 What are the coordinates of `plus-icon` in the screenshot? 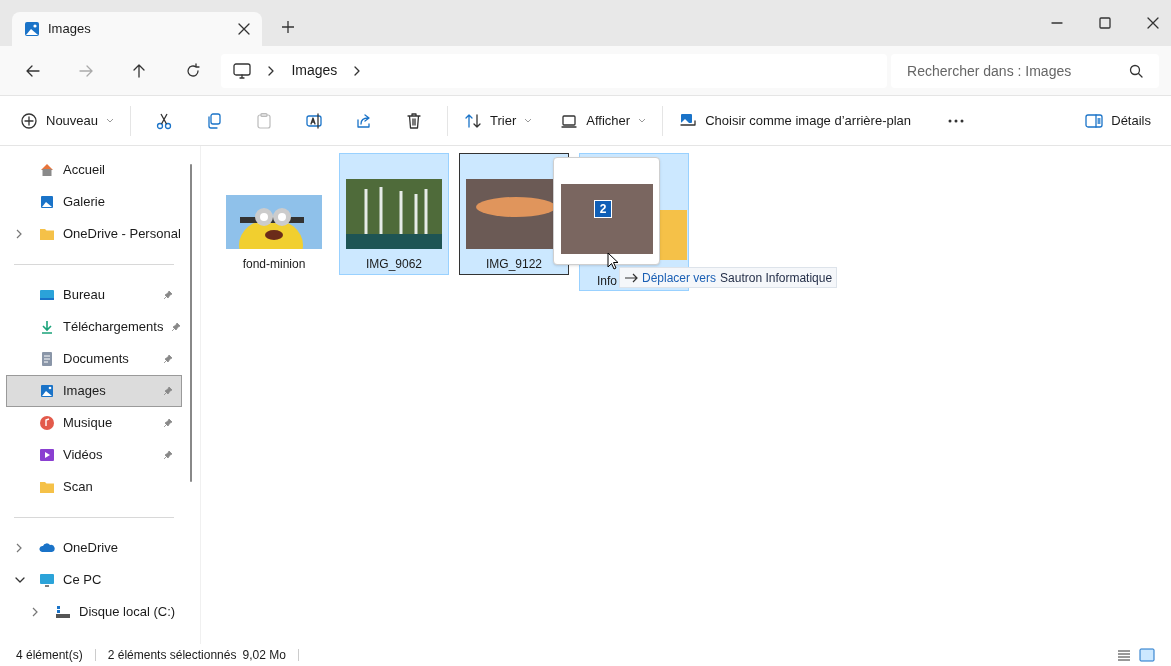 It's located at (288, 27).